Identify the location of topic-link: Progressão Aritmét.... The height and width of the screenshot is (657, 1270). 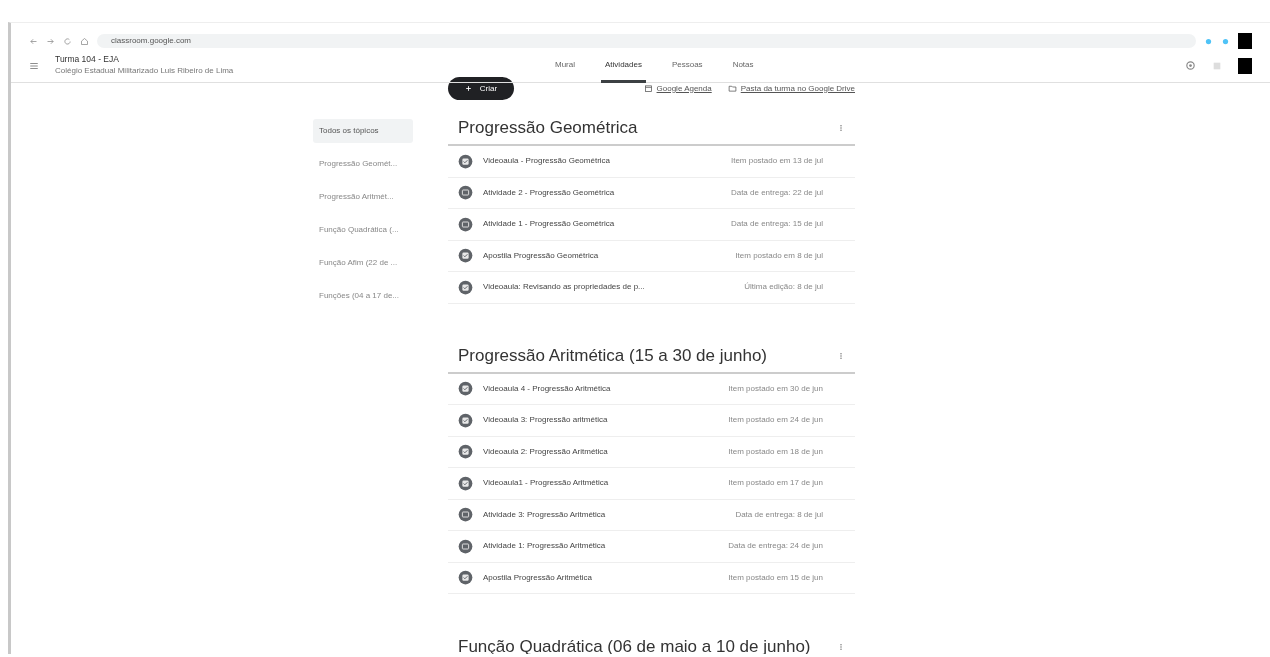
(363, 197).